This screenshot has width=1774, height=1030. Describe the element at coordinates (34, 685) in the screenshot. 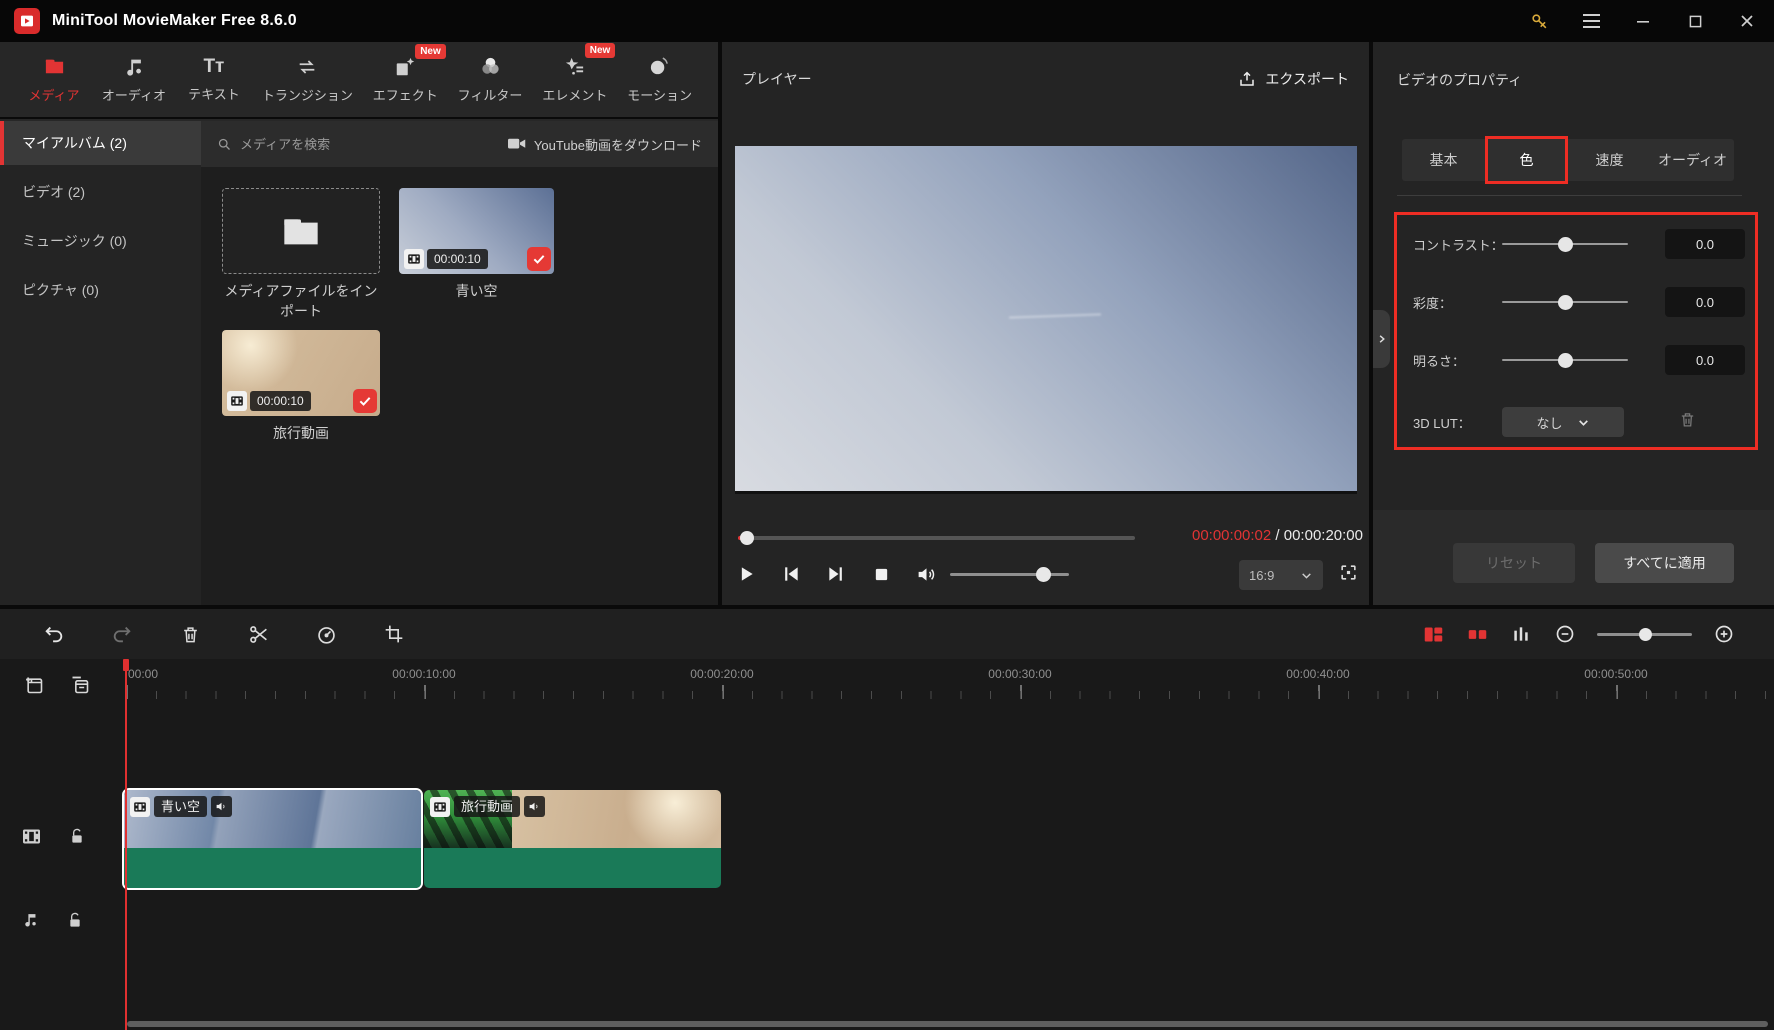

I see `add-clip-to-track-icon` at that location.